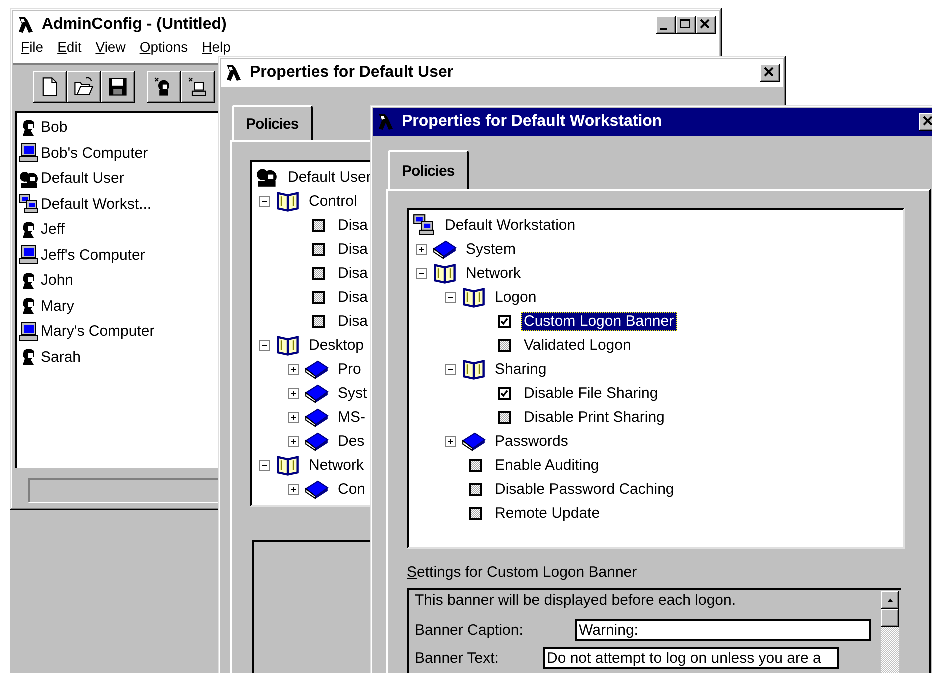 This screenshot has height=673, width=932. Describe the element at coordinates (53, 229) in the screenshot. I see `list-item: Jeff` at that location.